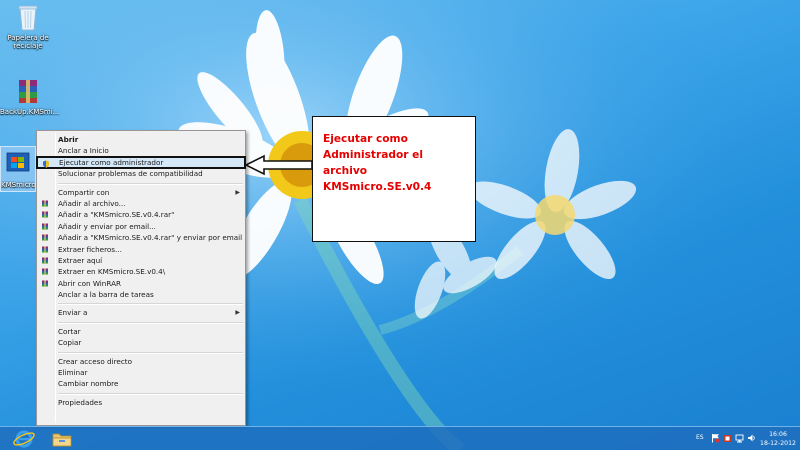 This screenshot has width=800, height=450. Describe the element at coordinates (141, 162) in the screenshot. I see `menu-item-ejecutar-como-administrador: Ejecutar como administrador` at that location.